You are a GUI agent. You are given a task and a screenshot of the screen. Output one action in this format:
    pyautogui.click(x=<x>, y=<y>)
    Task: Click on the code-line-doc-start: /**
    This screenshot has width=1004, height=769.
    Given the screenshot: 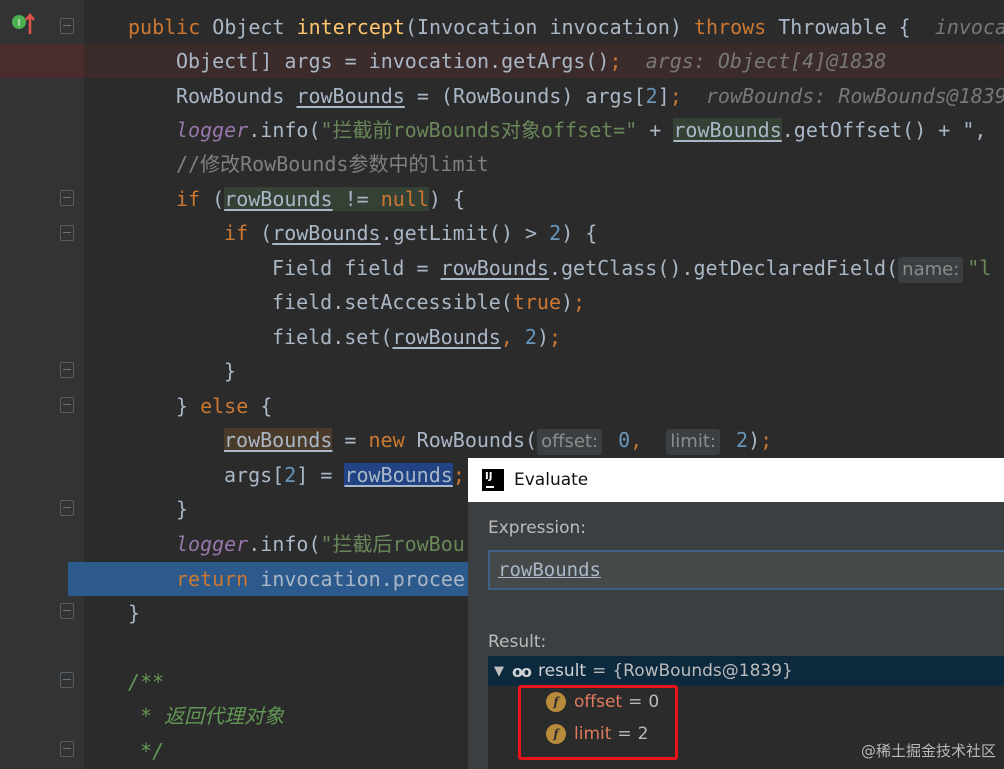 What is the action you would take?
    pyautogui.click(x=146, y=682)
    